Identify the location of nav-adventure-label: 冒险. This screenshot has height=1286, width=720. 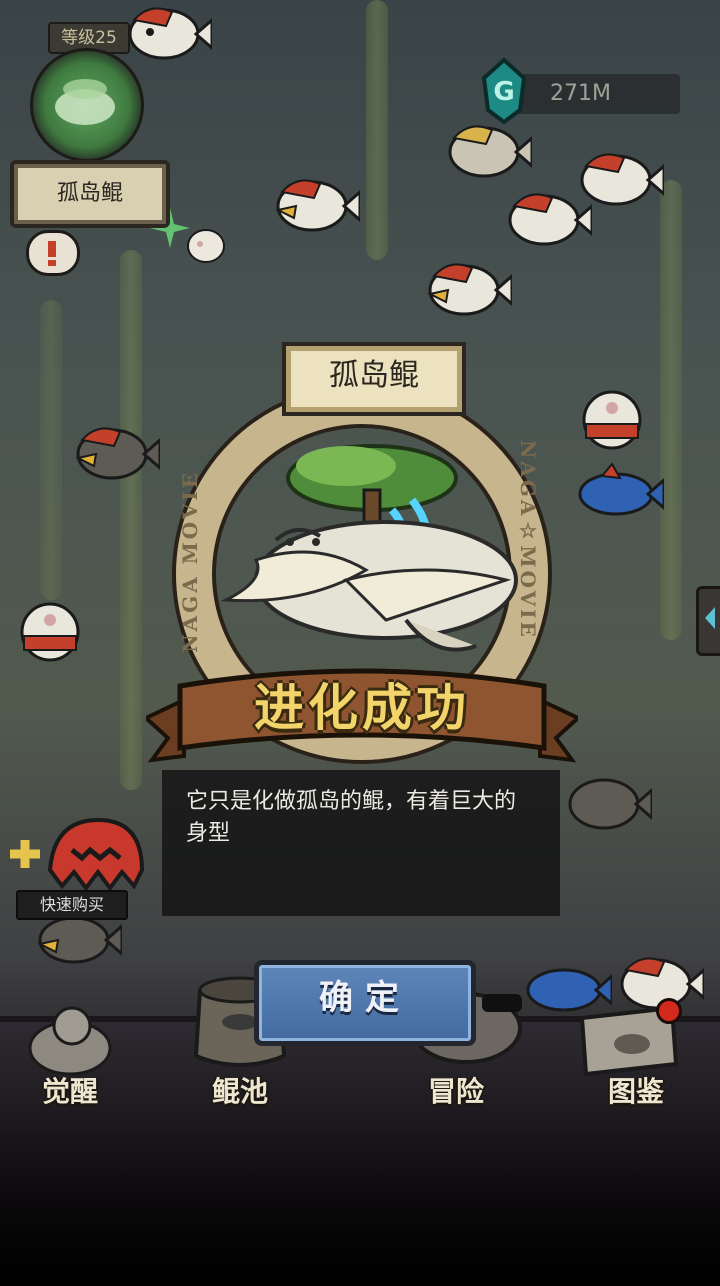
(455, 1091).